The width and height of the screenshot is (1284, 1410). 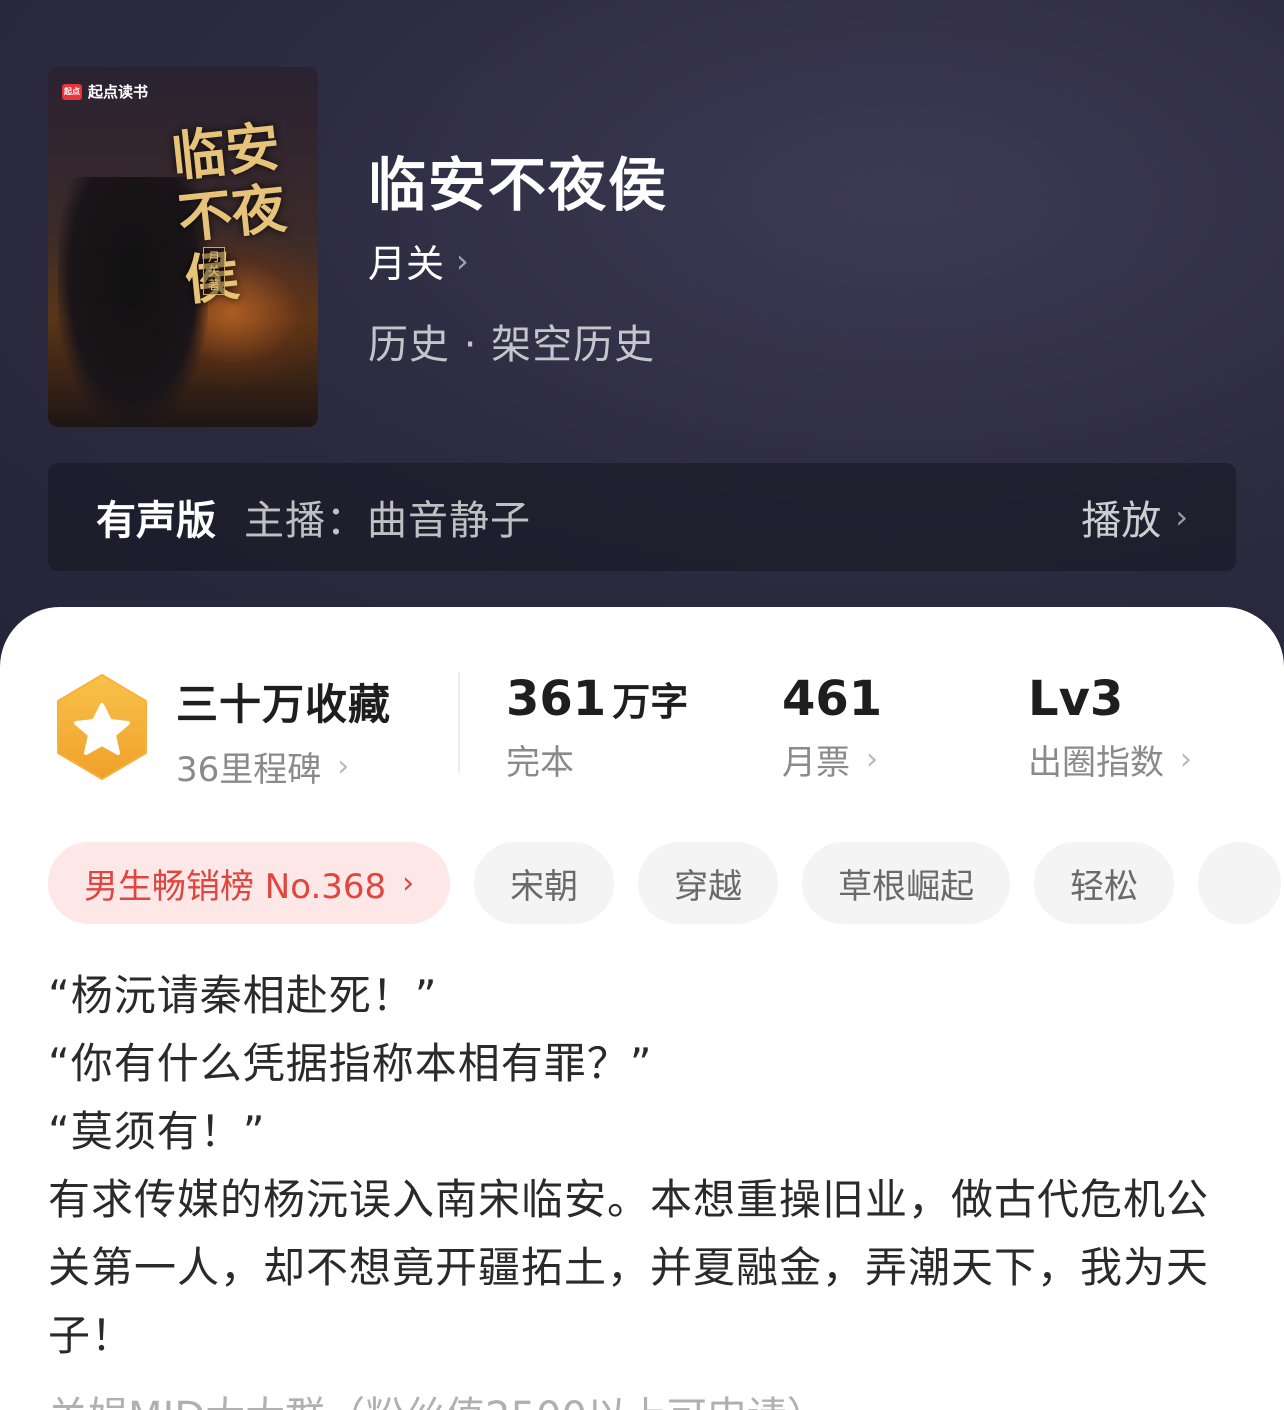 I want to click on cover-brand: 起点 起点读书, so click(x=105, y=91).